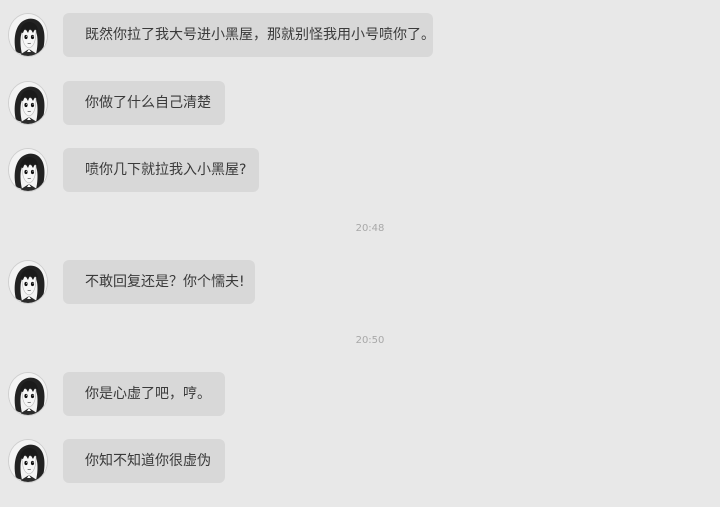  I want to click on message-bubble: 不敢回复还是？你个懦夫!, so click(159, 282).